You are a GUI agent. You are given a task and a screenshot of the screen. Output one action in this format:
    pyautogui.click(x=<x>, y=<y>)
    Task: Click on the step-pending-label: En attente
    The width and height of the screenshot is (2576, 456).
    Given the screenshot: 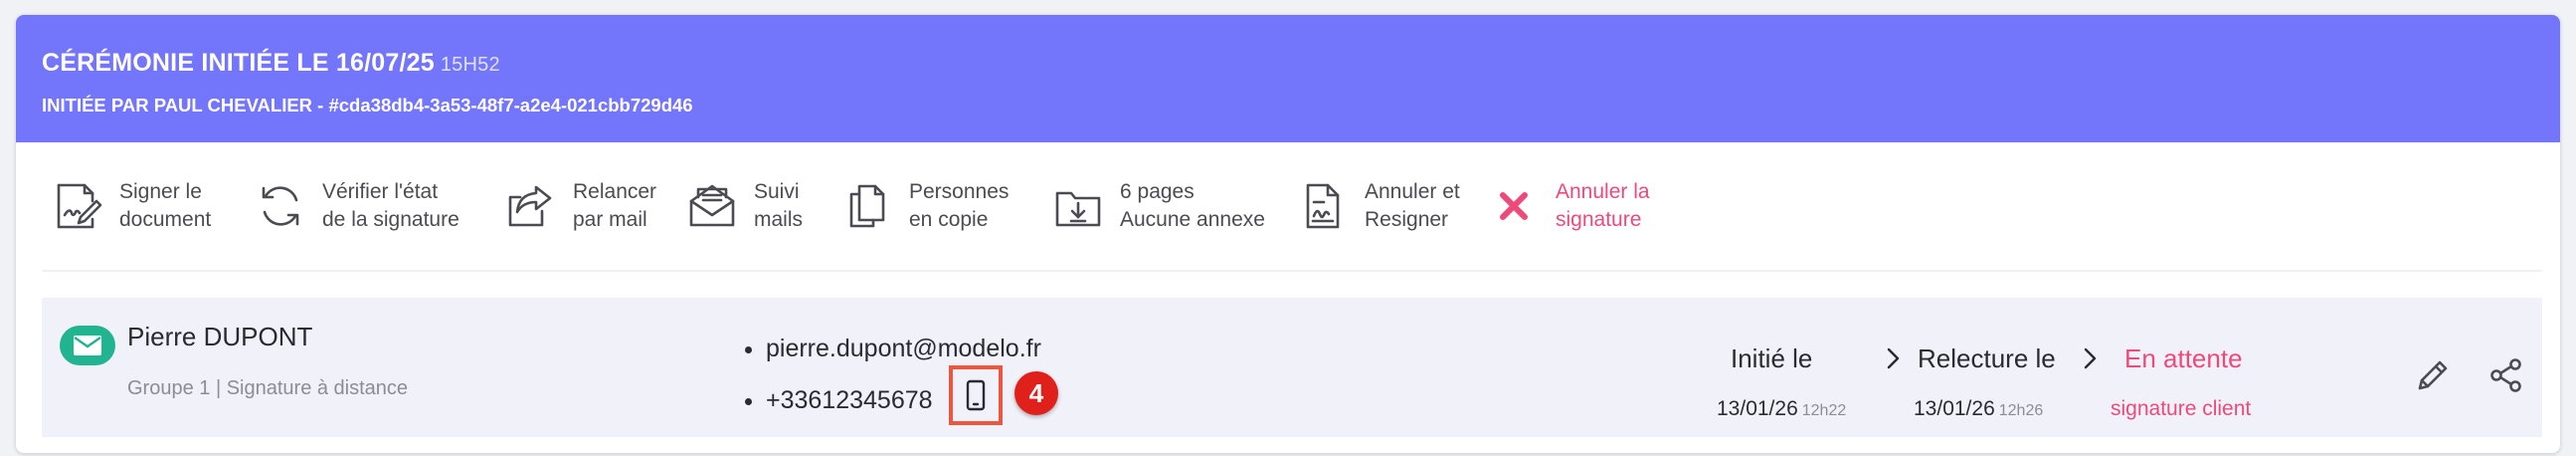 What is the action you would take?
    pyautogui.click(x=2183, y=358)
    